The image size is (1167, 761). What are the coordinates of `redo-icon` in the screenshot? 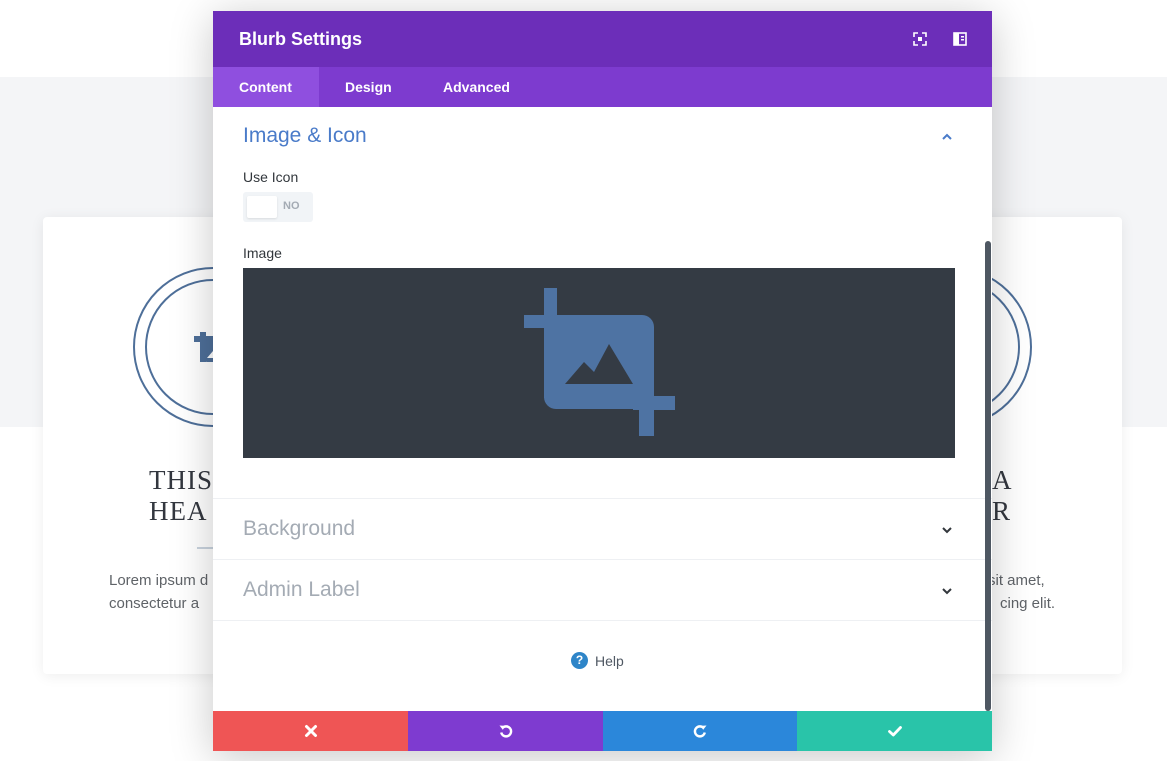 It's located at (700, 731).